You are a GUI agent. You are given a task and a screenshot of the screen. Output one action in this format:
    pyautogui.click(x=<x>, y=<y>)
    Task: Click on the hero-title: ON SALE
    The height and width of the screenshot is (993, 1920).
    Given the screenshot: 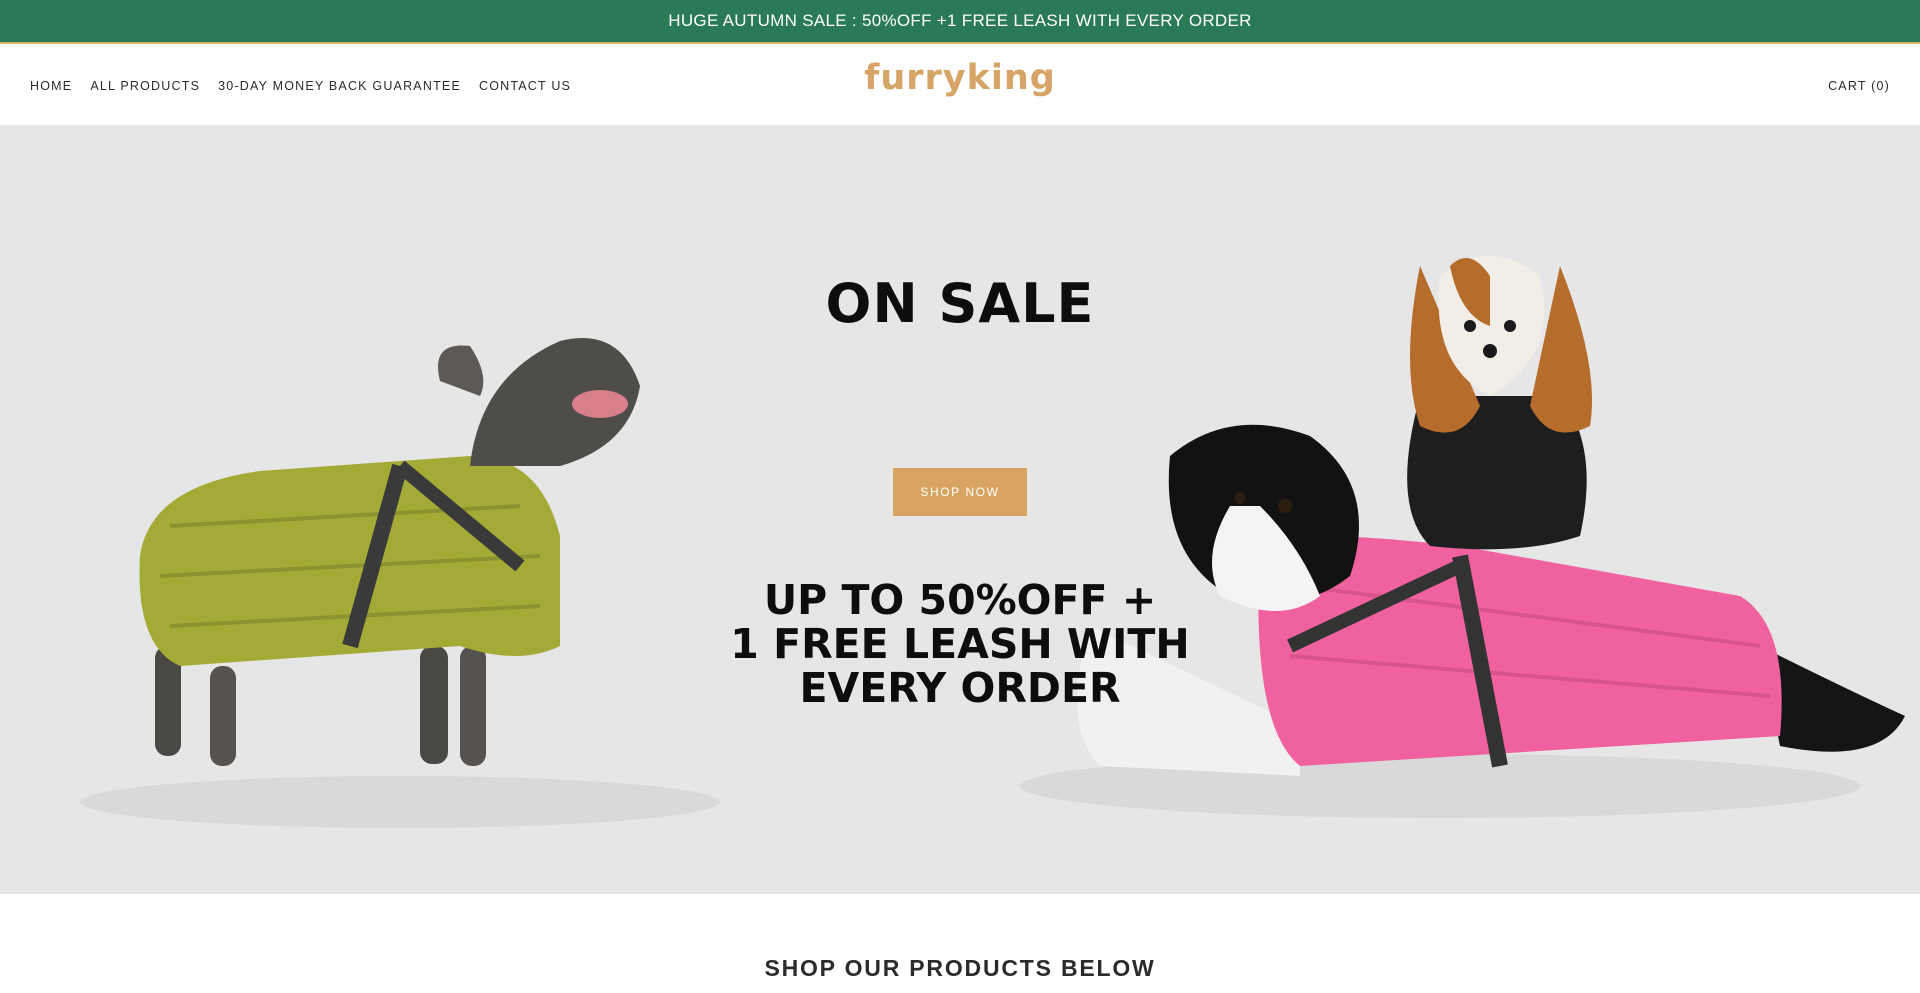 What is the action you would take?
    pyautogui.click(x=960, y=303)
    